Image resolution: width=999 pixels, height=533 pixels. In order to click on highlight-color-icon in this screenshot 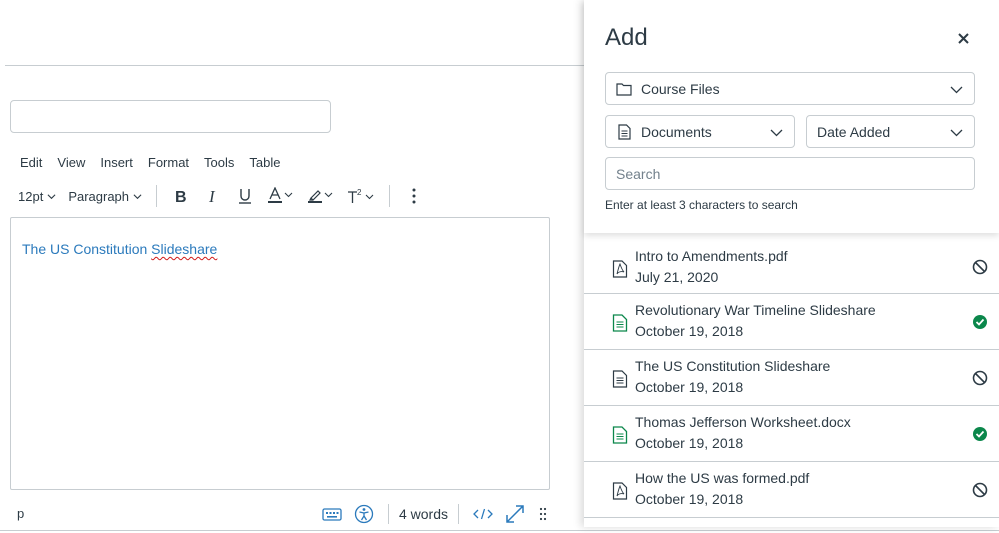, I will do `click(320, 196)`.